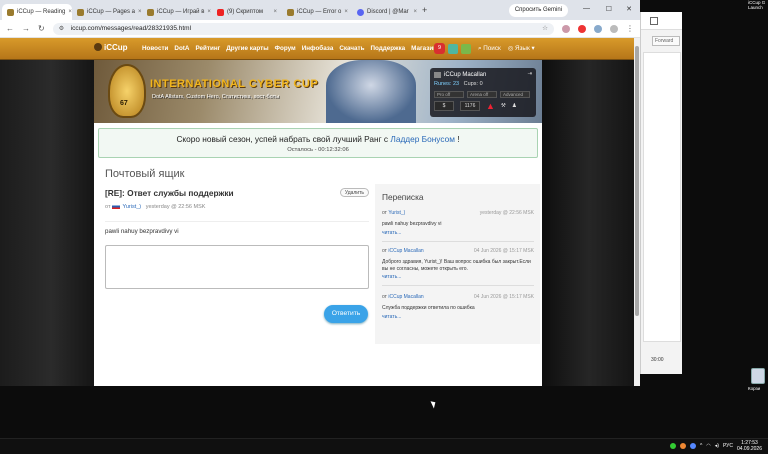 This screenshot has height=454, width=768. What do you see at coordinates (26, 28) in the screenshot?
I see `forward-icon: →` at bounding box center [26, 28].